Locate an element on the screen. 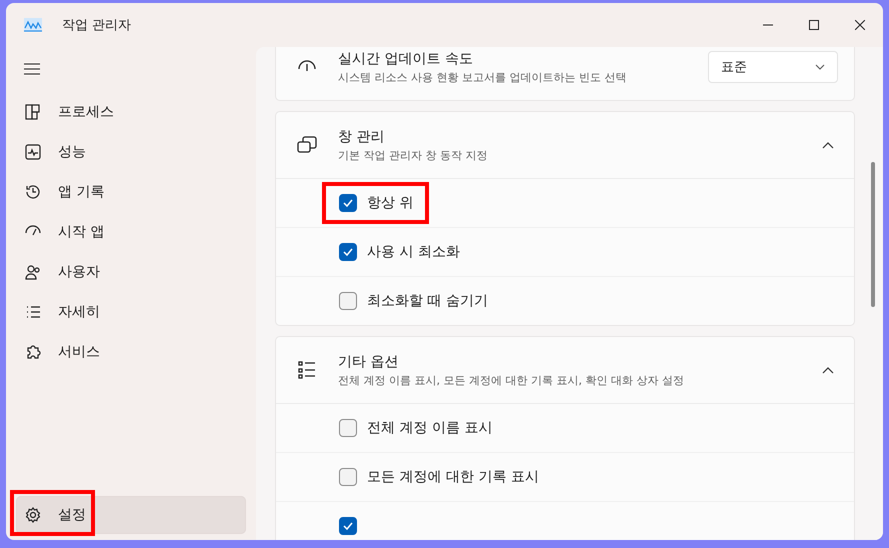 The width and height of the screenshot is (889, 548). scrollbar is located at coordinates (873, 234).